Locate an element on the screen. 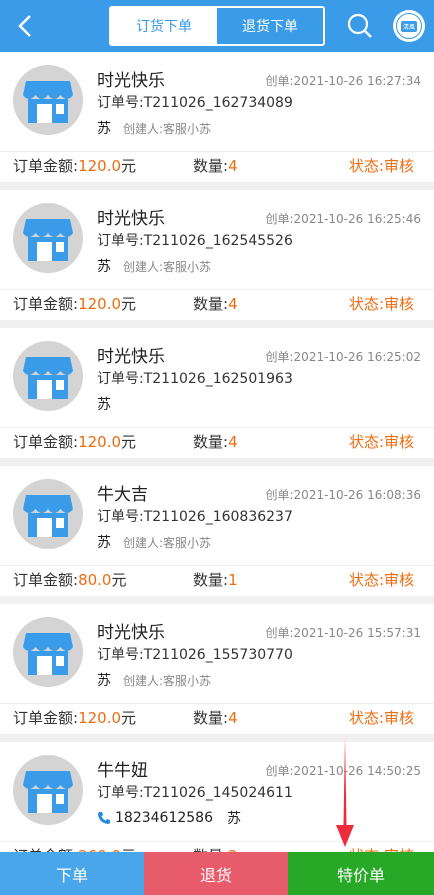  order-number: 订单号:T211026_162501963 is located at coordinates (195, 379).